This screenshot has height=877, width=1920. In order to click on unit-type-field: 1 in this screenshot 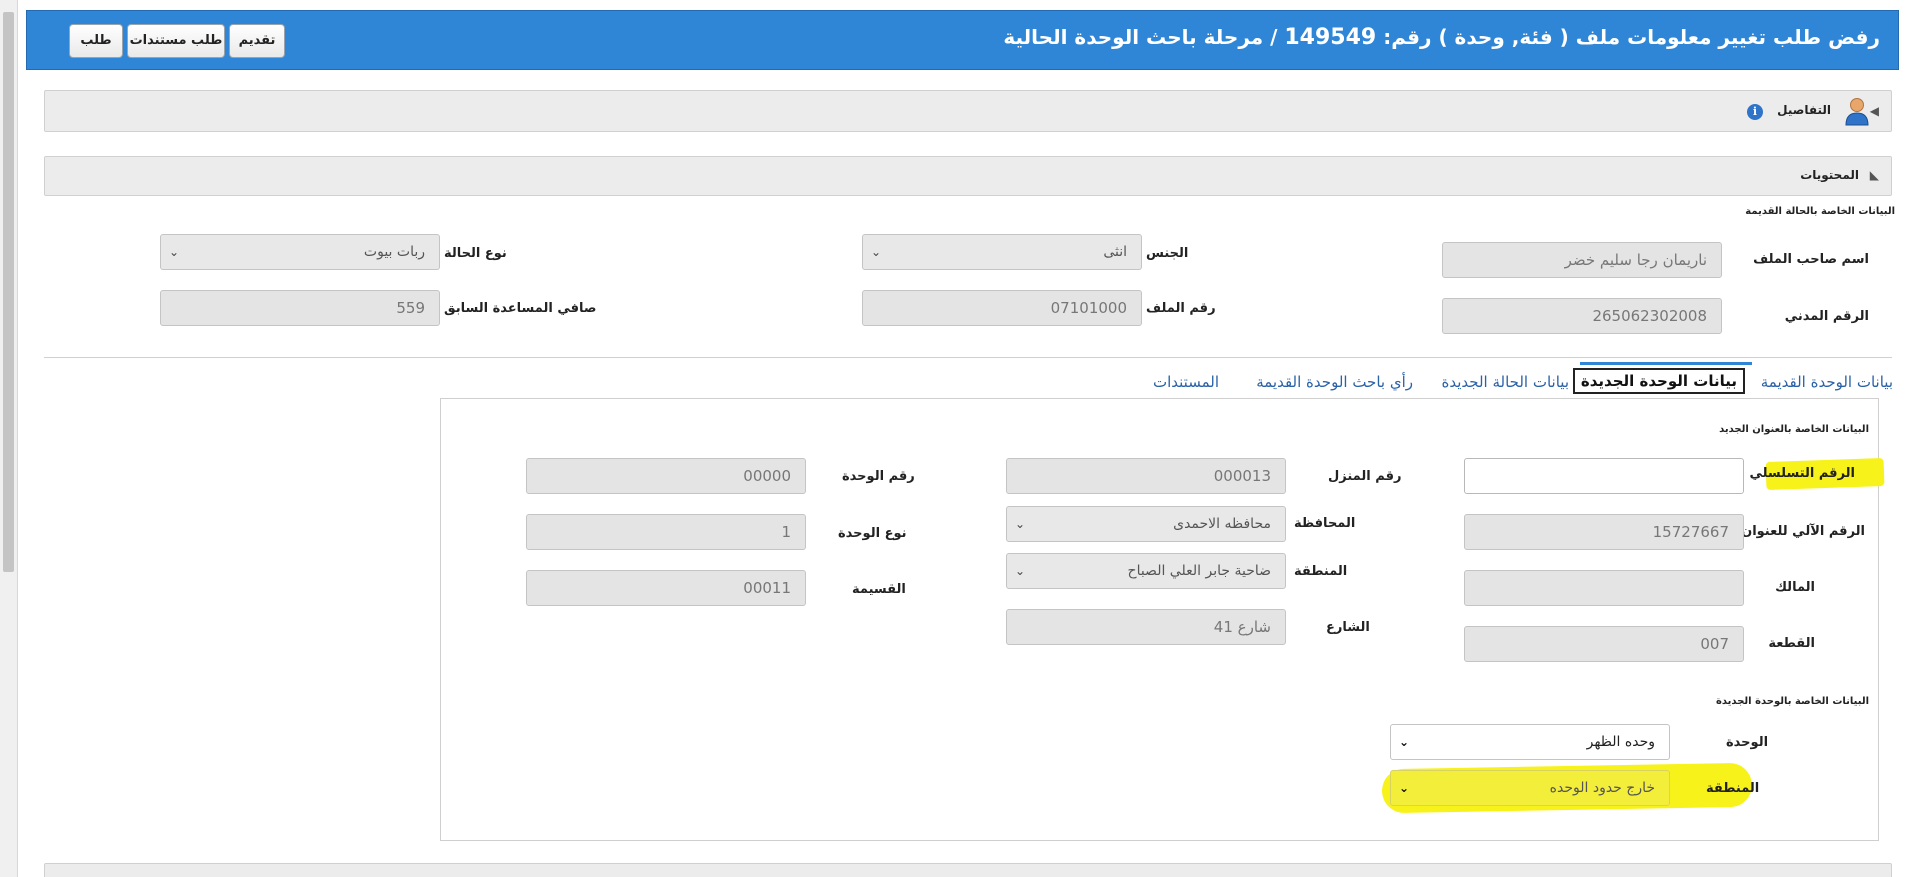, I will do `click(666, 532)`.